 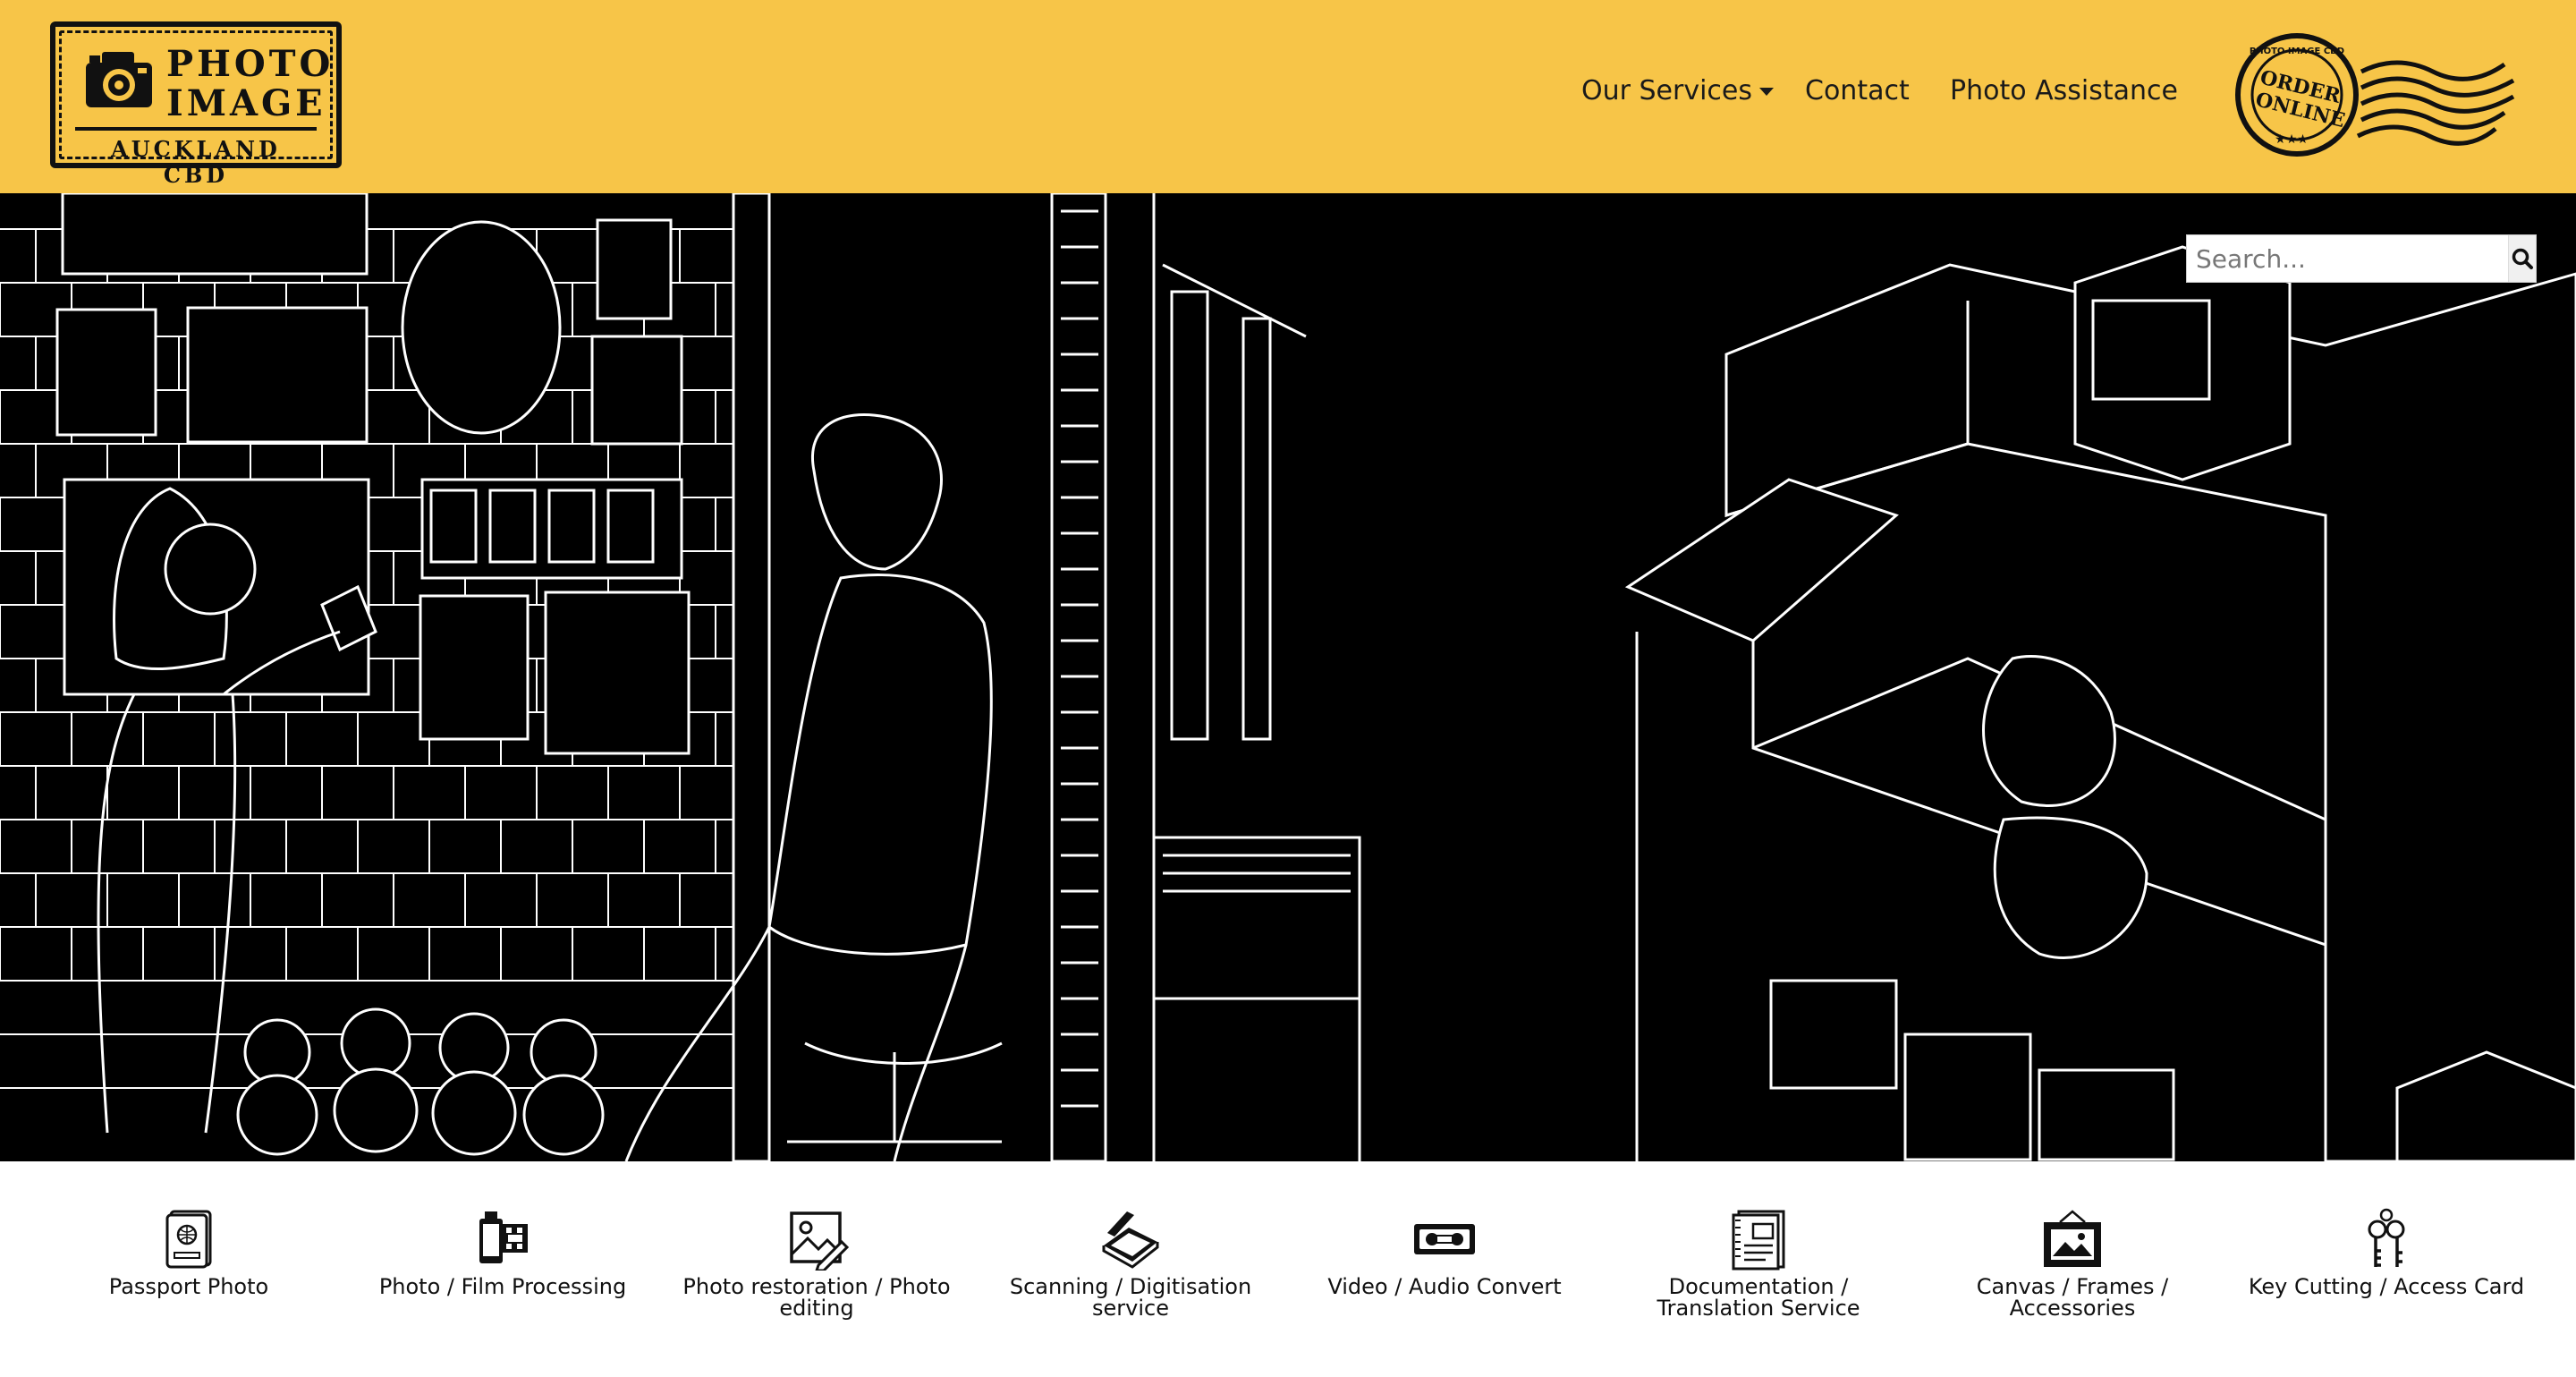 I want to click on logo-text-location: AUCKLAND CBD, so click(x=196, y=157).